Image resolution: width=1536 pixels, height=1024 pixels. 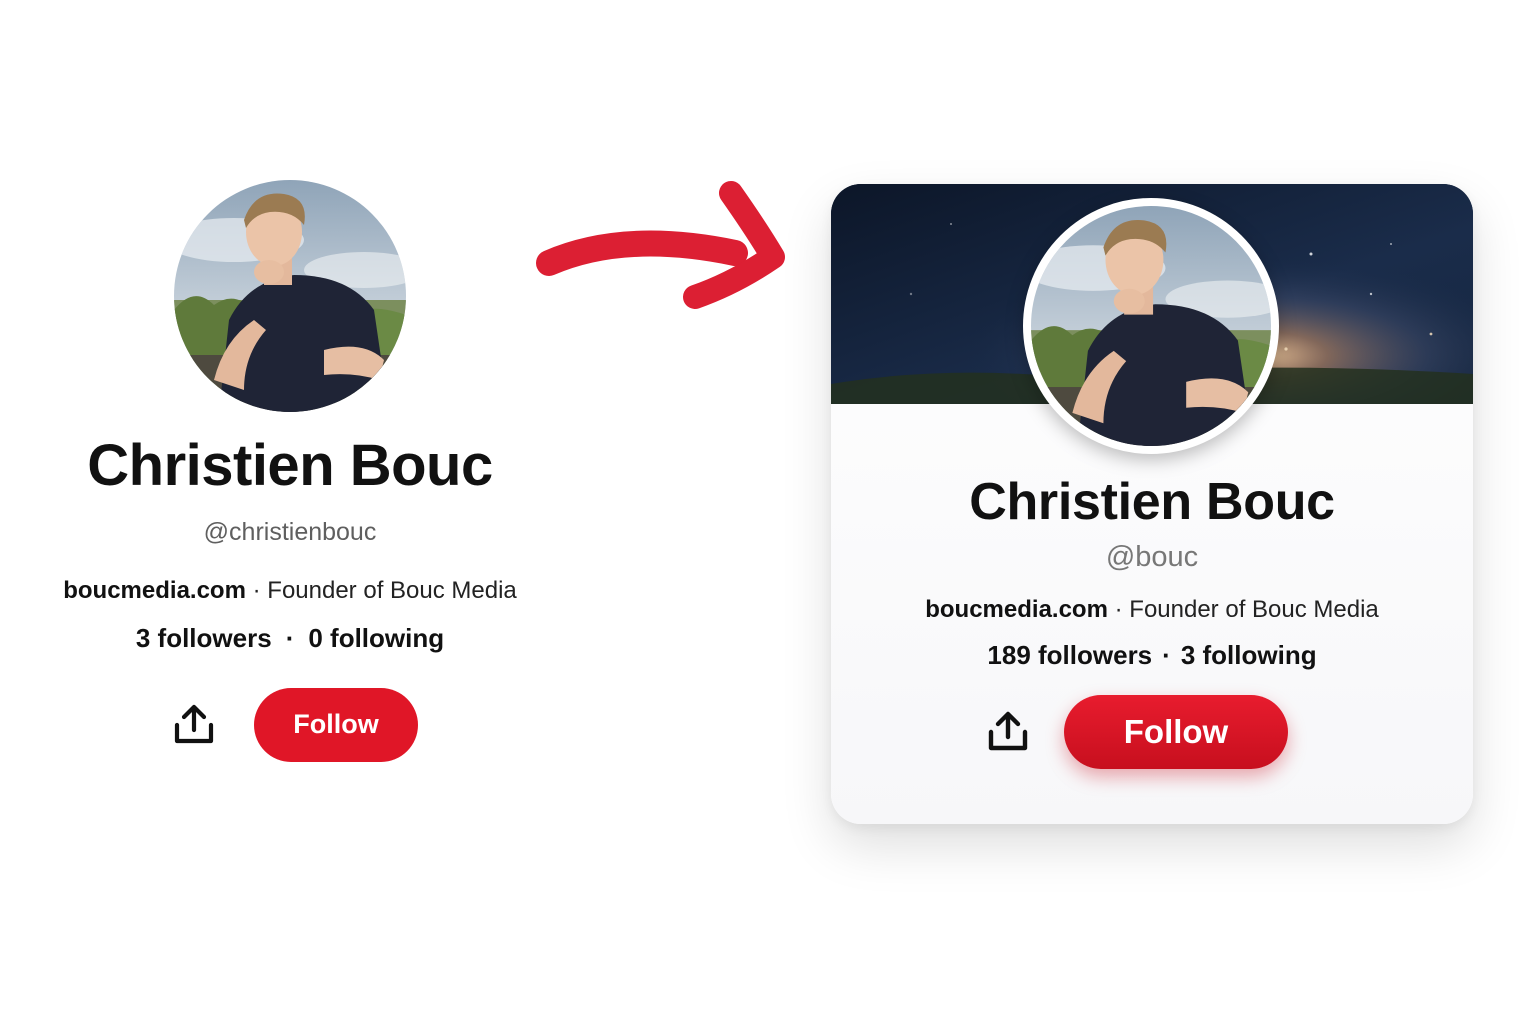 What do you see at coordinates (1069, 655) in the screenshot?
I see `followers-count: 189 followers` at bounding box center [1069, 655].